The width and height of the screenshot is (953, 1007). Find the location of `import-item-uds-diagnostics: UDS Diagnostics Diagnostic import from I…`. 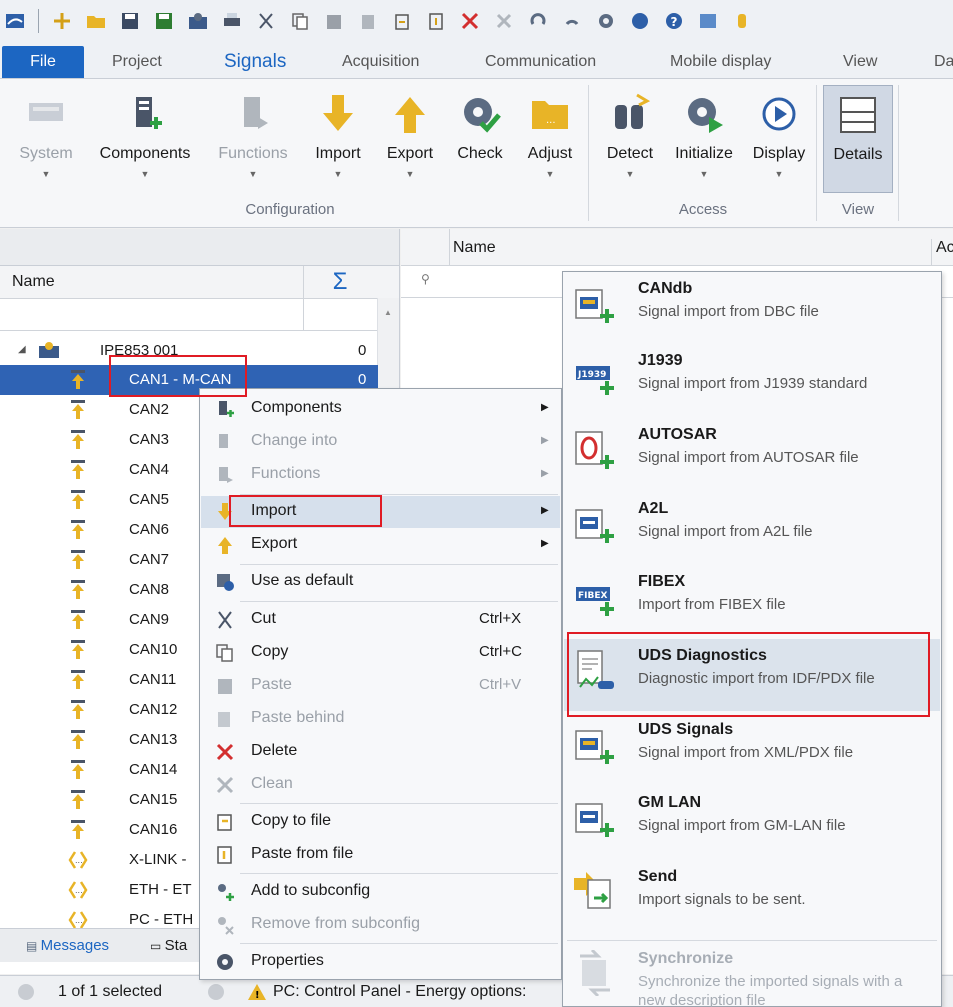

import-item-uds-diagnostics: UDS Diagnostics Diagnostic import from I… is located at coordinates (752, 675).